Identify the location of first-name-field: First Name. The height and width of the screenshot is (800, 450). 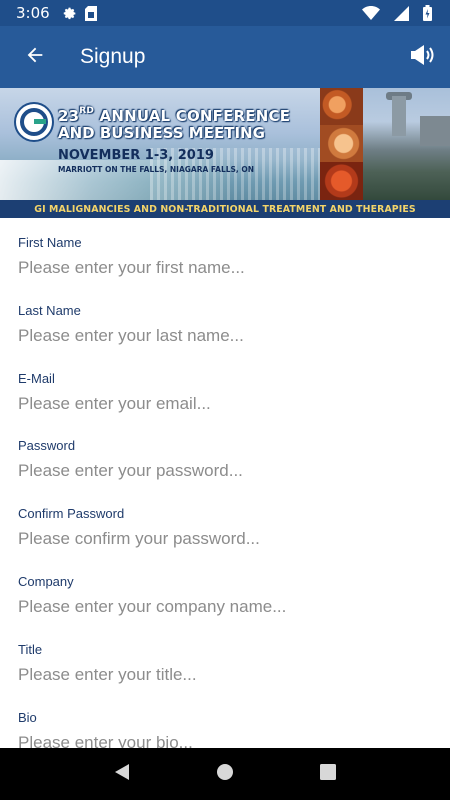
(225, 252).